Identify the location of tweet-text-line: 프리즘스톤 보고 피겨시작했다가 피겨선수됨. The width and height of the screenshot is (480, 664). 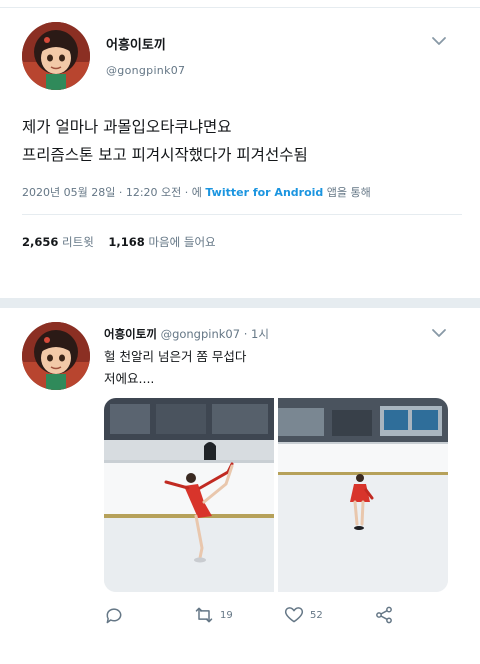
(165, 155).